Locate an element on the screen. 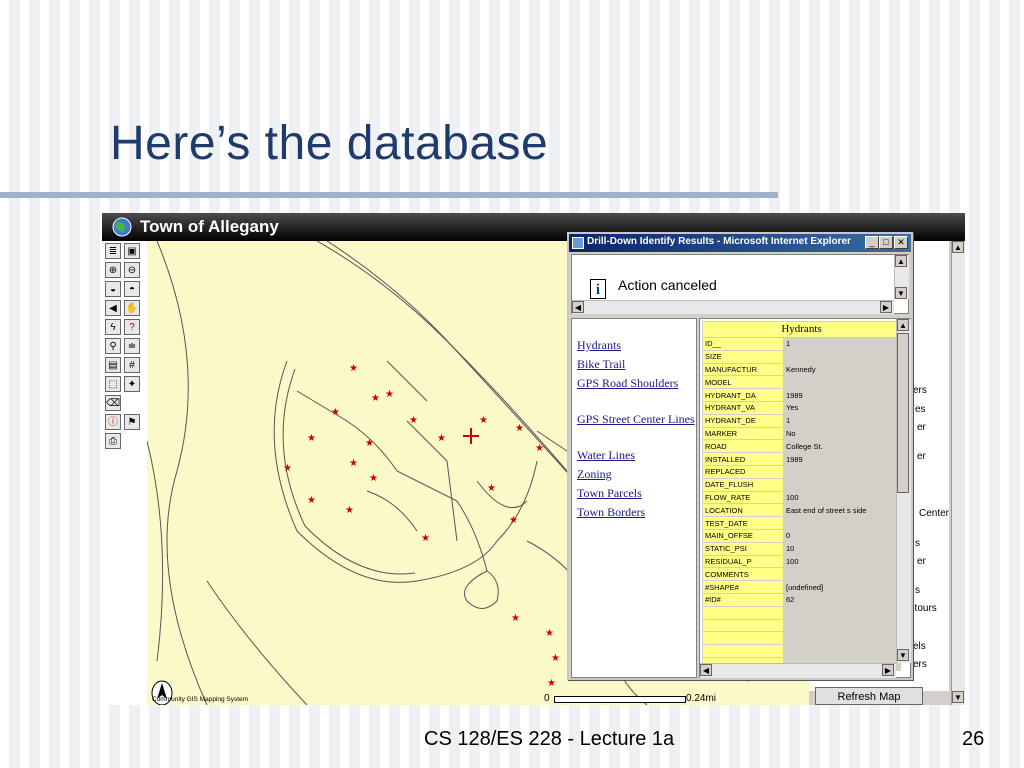 The height and width of the screenshot is (768, 1024). layer-list-item: ntours is located at coordinates (923, 608).